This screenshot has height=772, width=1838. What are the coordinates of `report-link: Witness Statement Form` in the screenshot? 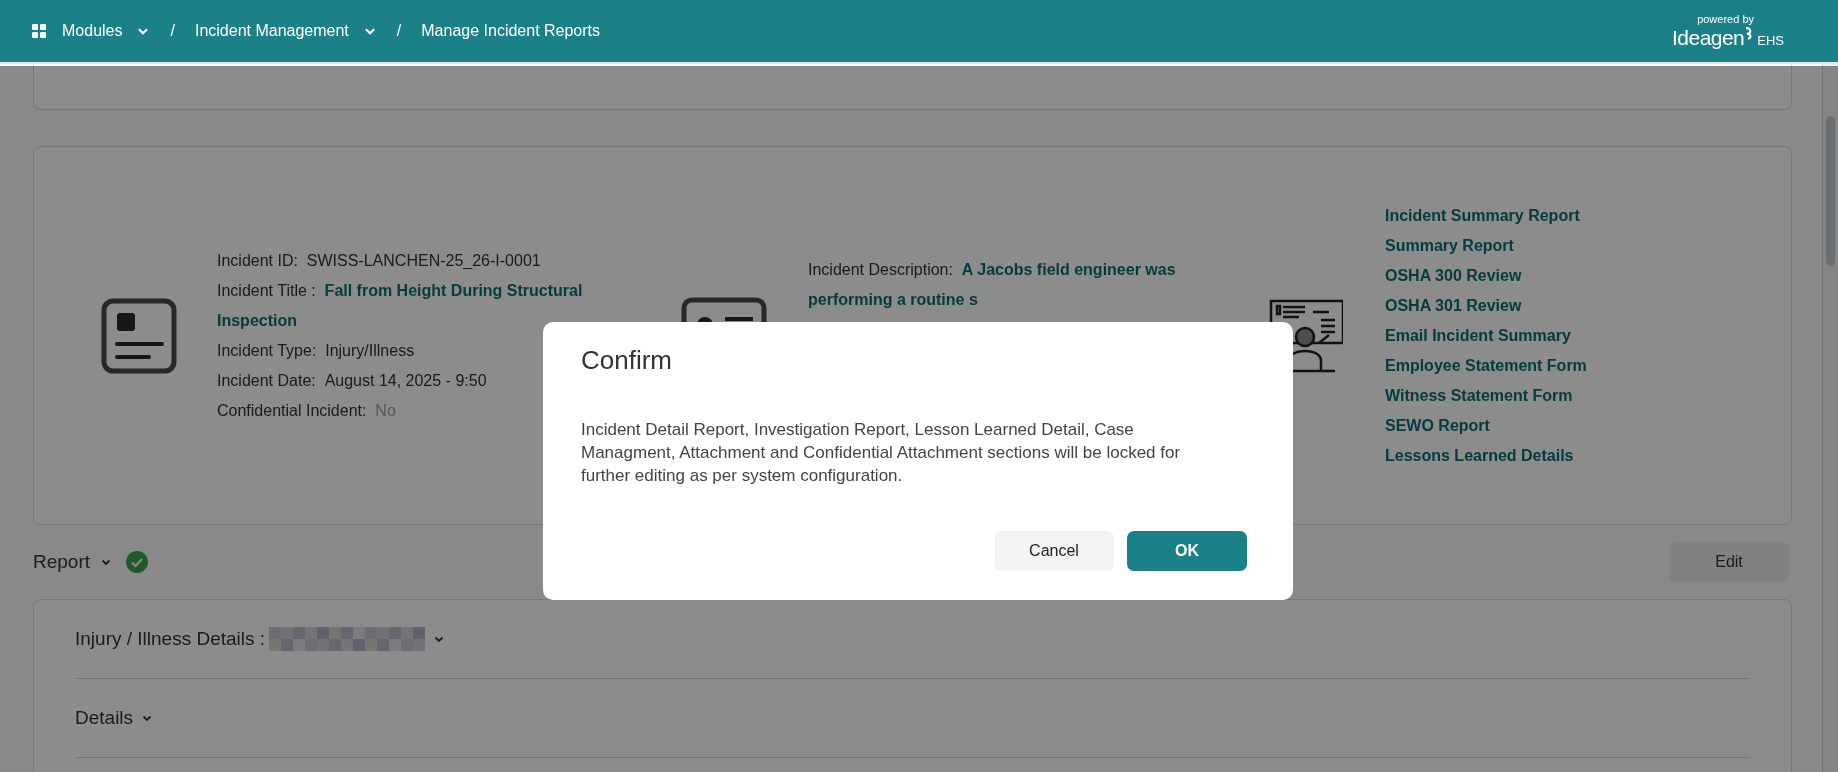 It's located at (1486, 395).